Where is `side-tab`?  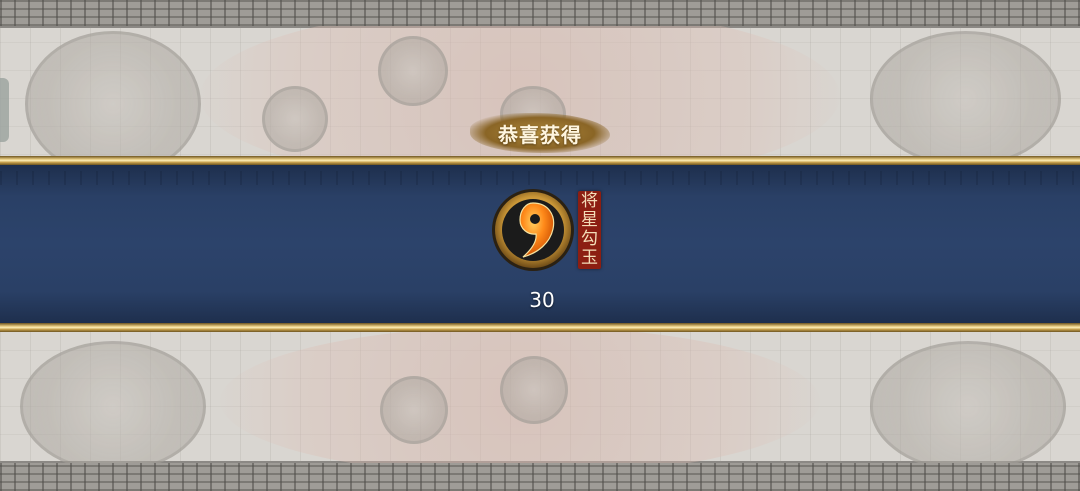
side-tab is located at coordinates (4, 110).